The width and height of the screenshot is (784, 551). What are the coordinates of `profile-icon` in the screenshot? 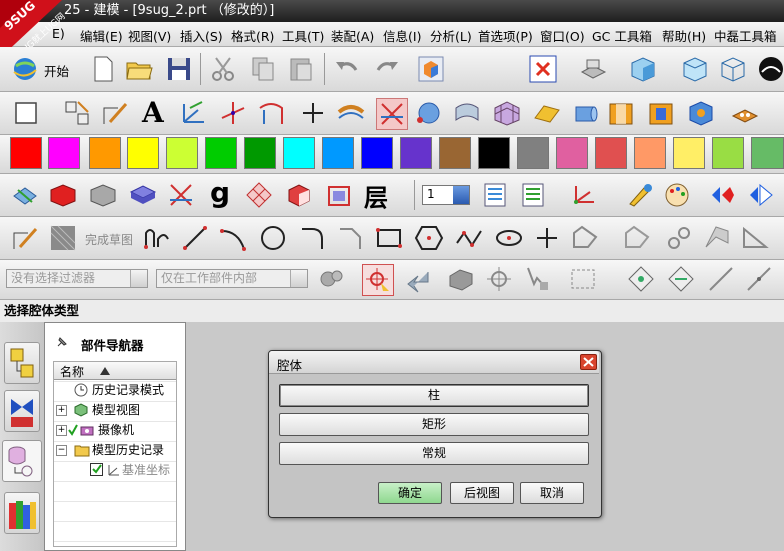 It's located at (157, 238).